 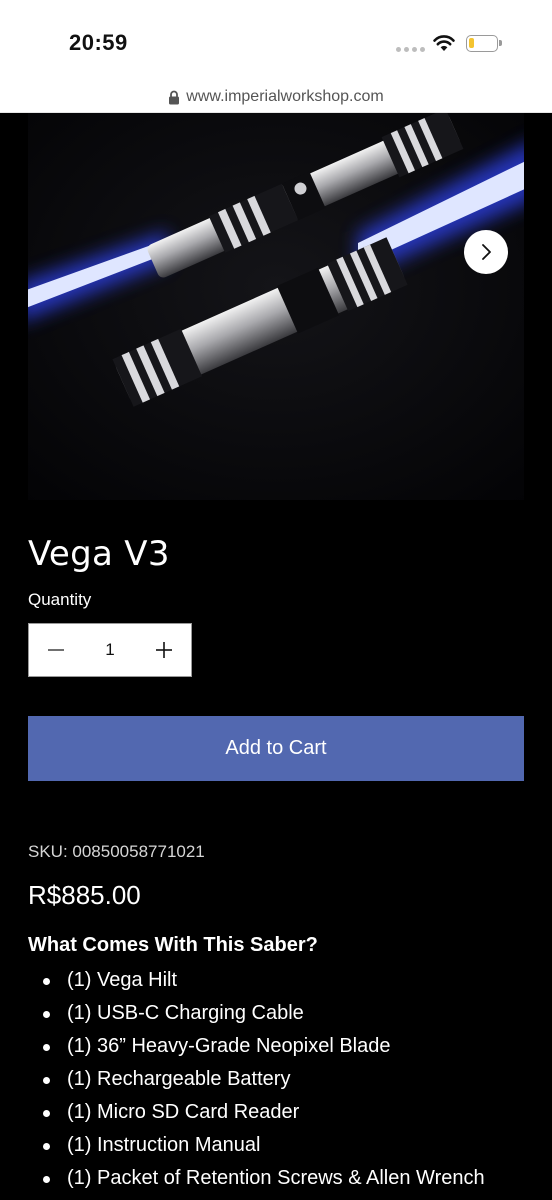 What do you see at coordinates (98, 42) in the screenshot?
I see `status-time: 20:59` at bounding box center [98, 42].